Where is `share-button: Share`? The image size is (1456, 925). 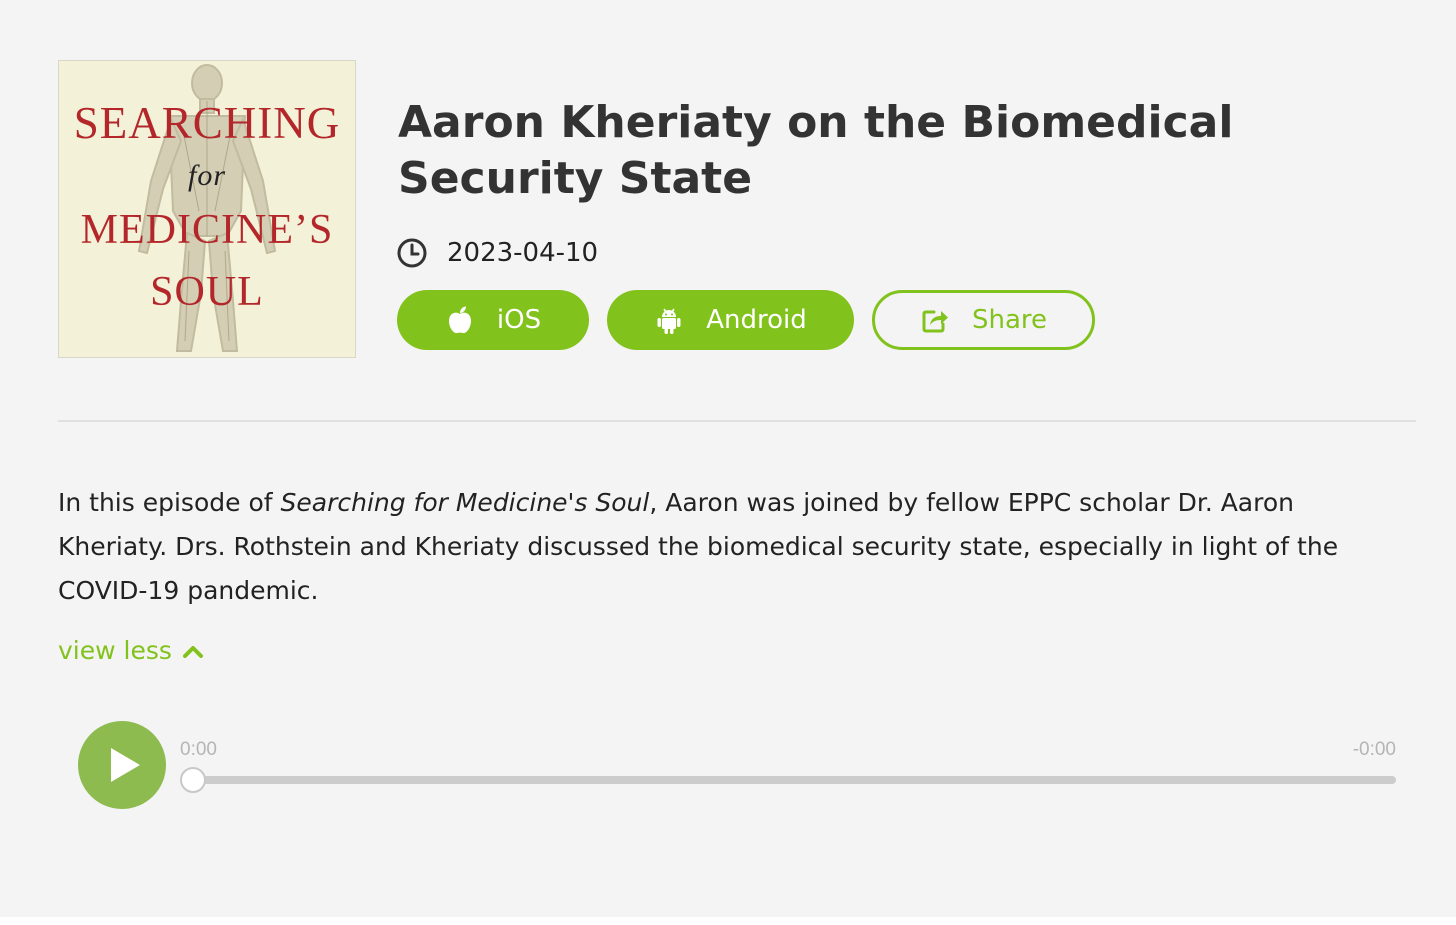
share-button: Share is located at coordinates (983, 320).